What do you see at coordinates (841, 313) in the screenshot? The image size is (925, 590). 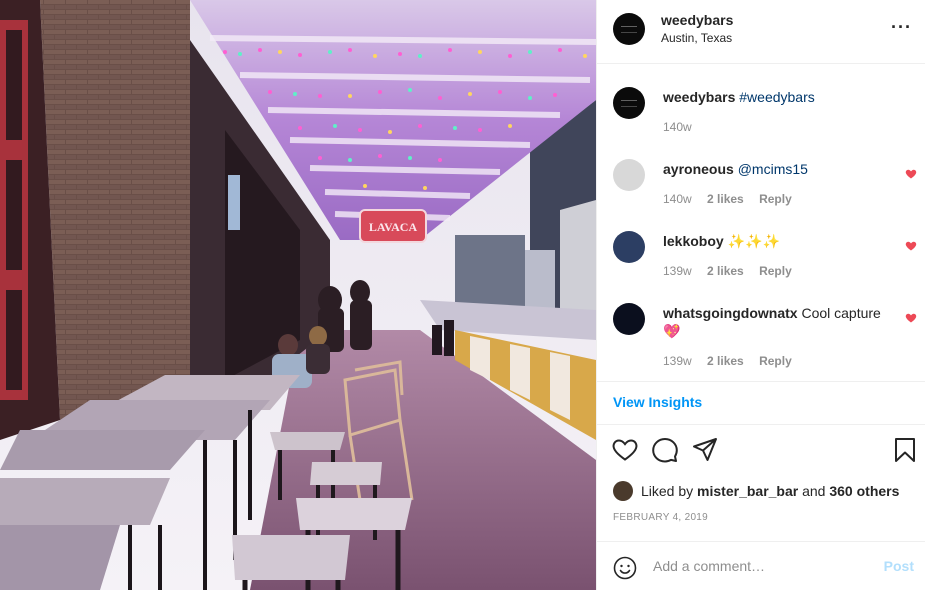 I see `comment-body: Cool capture` at bounding box center [841, 313].